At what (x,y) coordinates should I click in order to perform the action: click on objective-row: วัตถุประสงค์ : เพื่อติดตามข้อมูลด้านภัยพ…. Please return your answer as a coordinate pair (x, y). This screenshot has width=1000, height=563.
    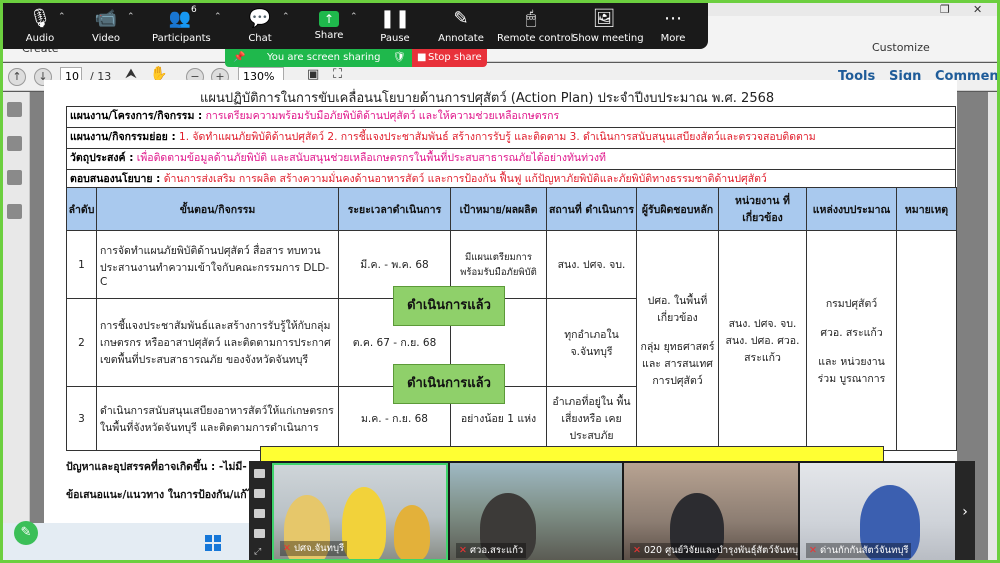
    Looking at the image, I should click on (511, 158).